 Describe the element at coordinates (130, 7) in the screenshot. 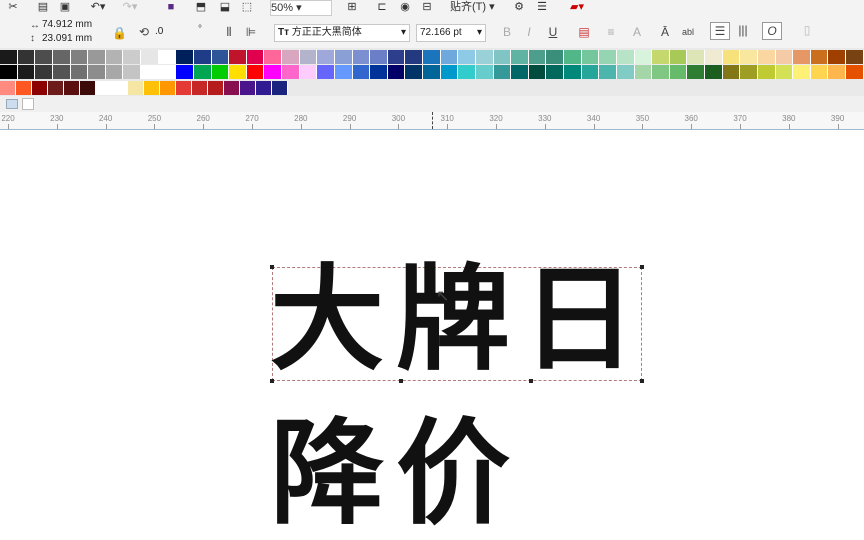

I see `redo-icon: ↷▾` at that location.